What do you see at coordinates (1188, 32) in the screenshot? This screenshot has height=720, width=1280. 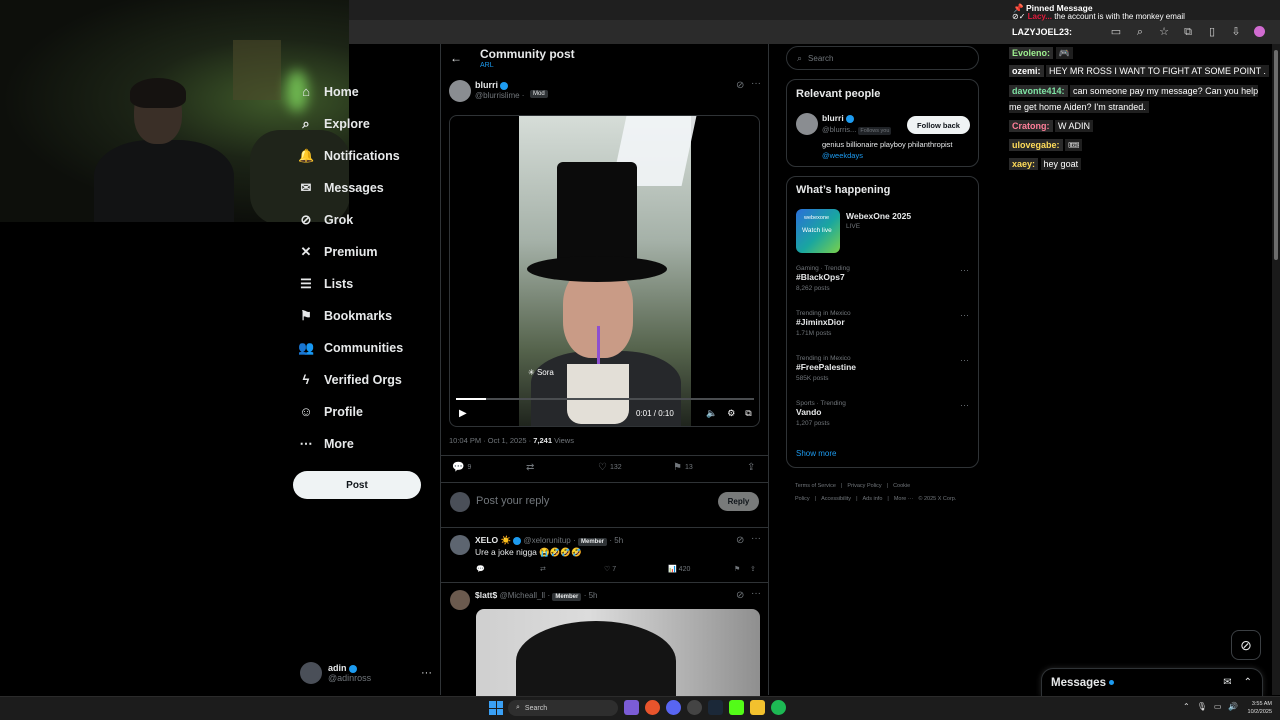 I see `extensions-icon: ⧉` at bounding box center [1188, 32].